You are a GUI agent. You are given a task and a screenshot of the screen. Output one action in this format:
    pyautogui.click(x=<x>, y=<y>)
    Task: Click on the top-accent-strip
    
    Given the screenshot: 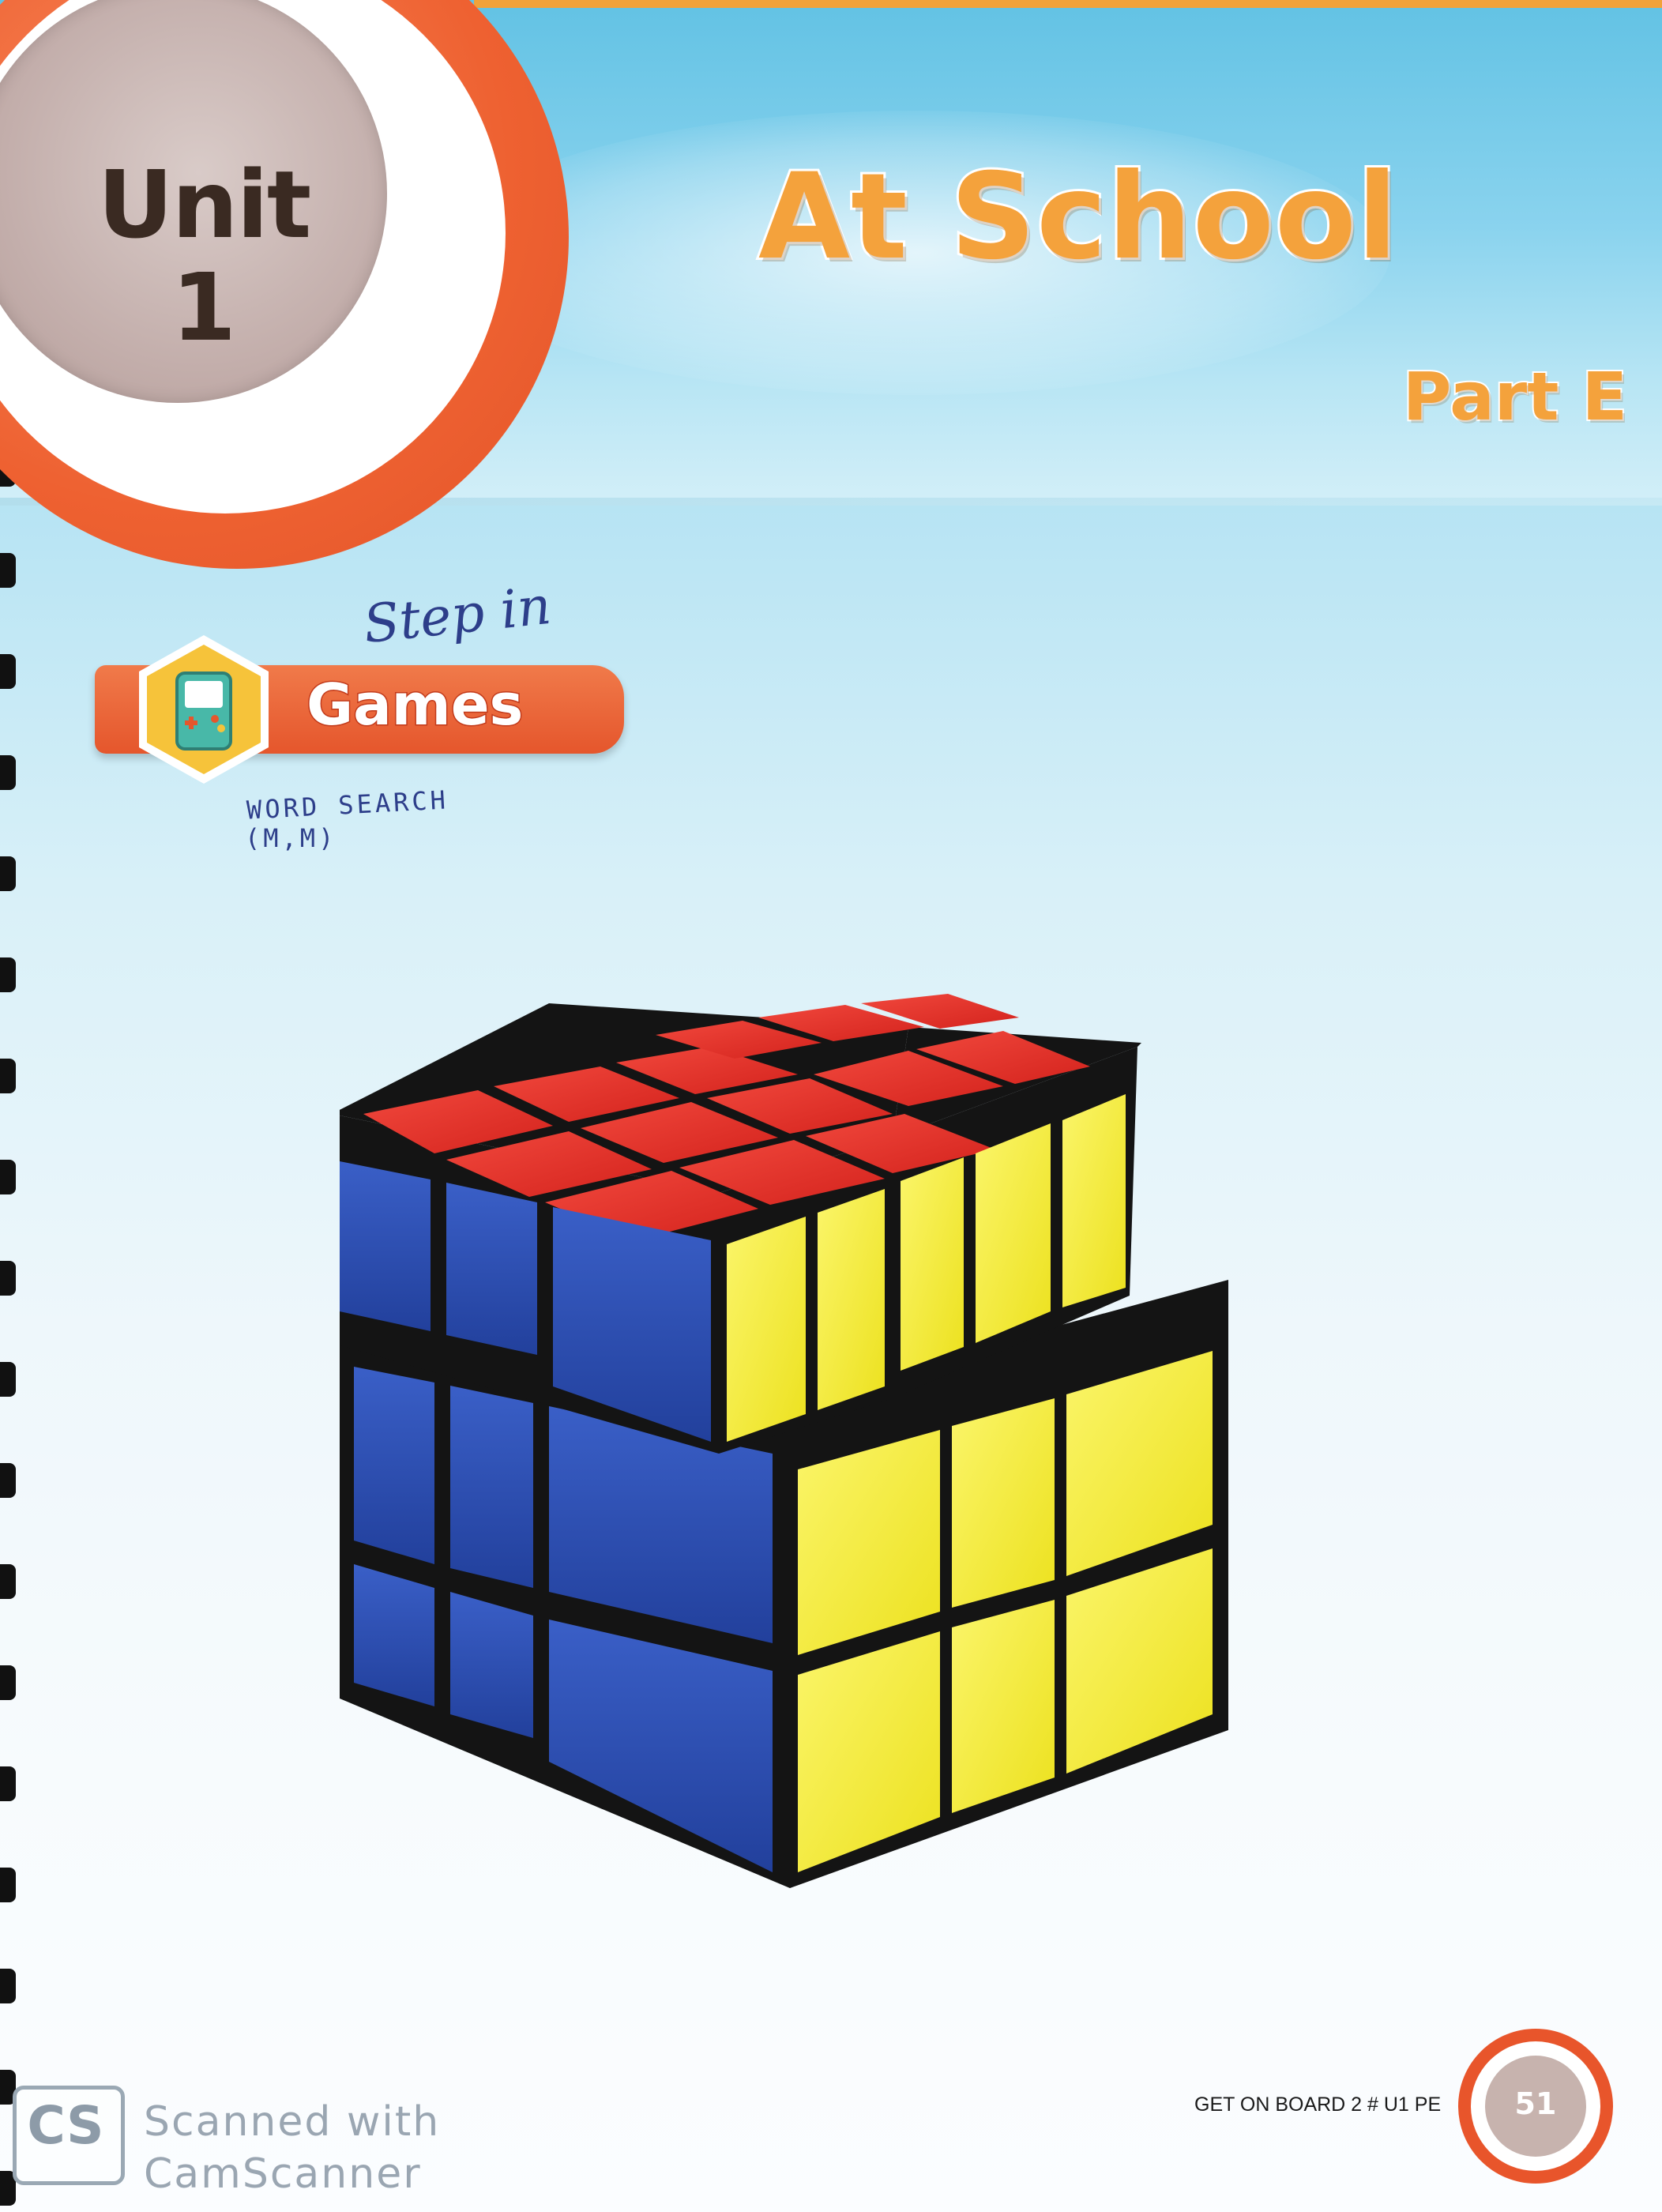 What is the action you would take?
    pyautogui.click(x=1068, y=4)
    